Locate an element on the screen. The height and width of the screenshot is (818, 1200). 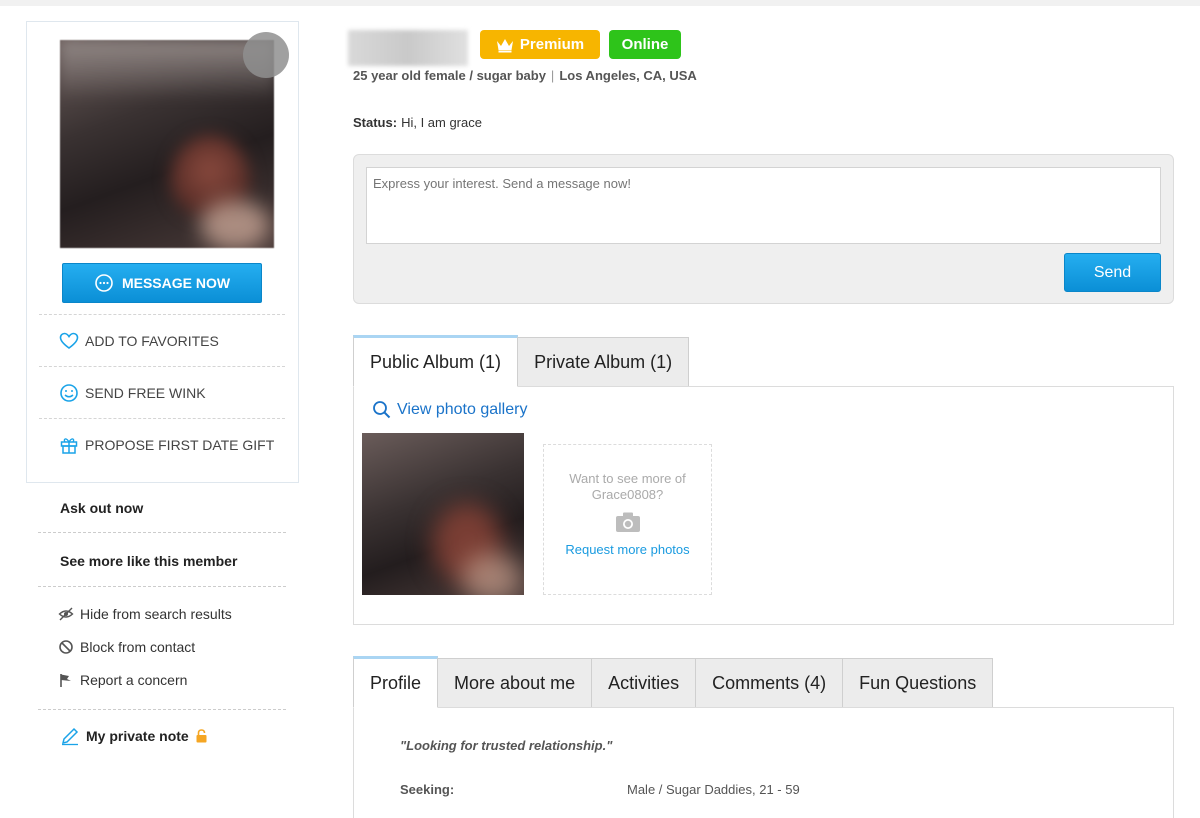
eye-slash-icon is located at coordinates (66, 614).